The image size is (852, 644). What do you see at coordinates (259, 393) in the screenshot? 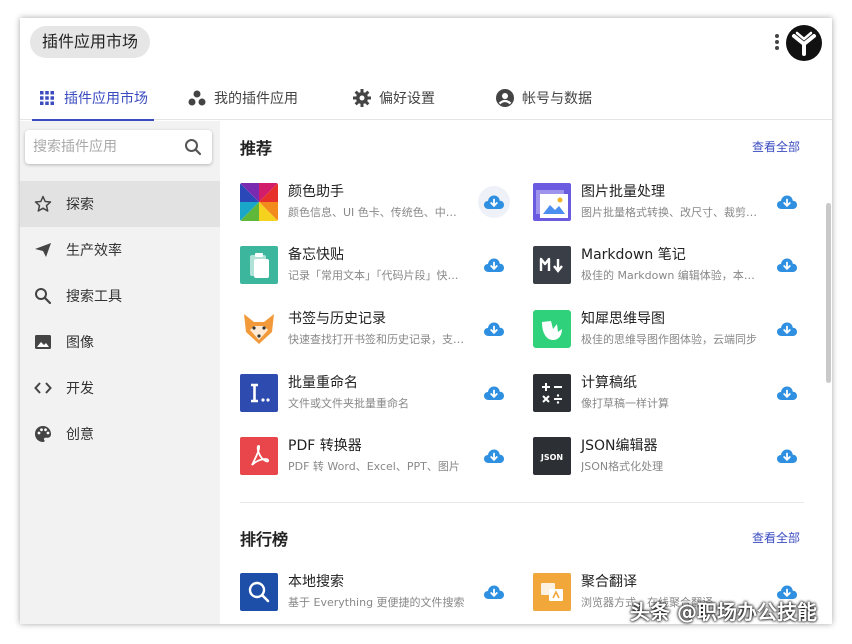
I see `rename-icon` at bounding box center [259, 393].